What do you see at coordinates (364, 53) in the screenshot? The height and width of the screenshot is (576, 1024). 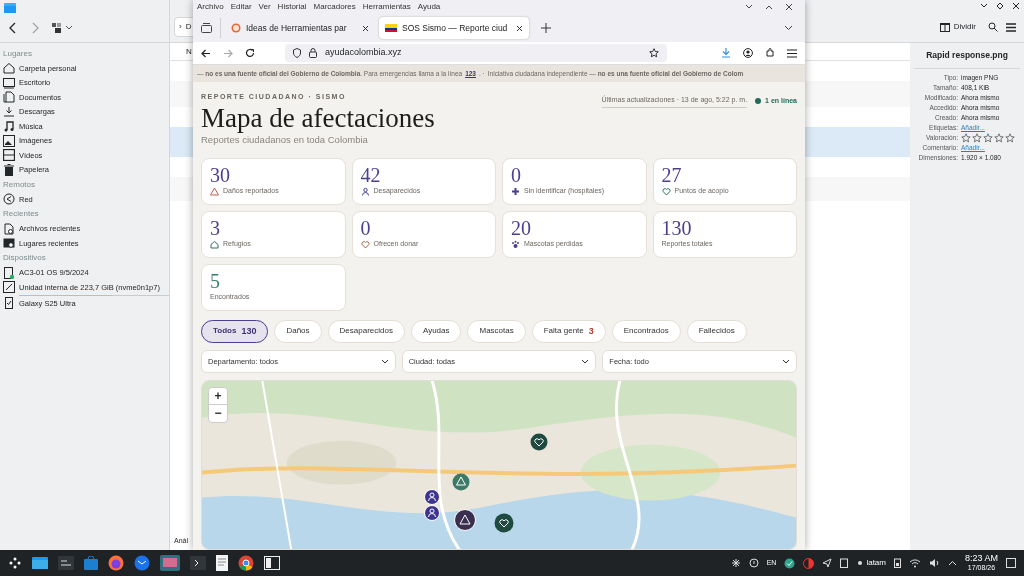 I see `url-text: ayudacolombia.xyz` at bounding box center [364, 53].